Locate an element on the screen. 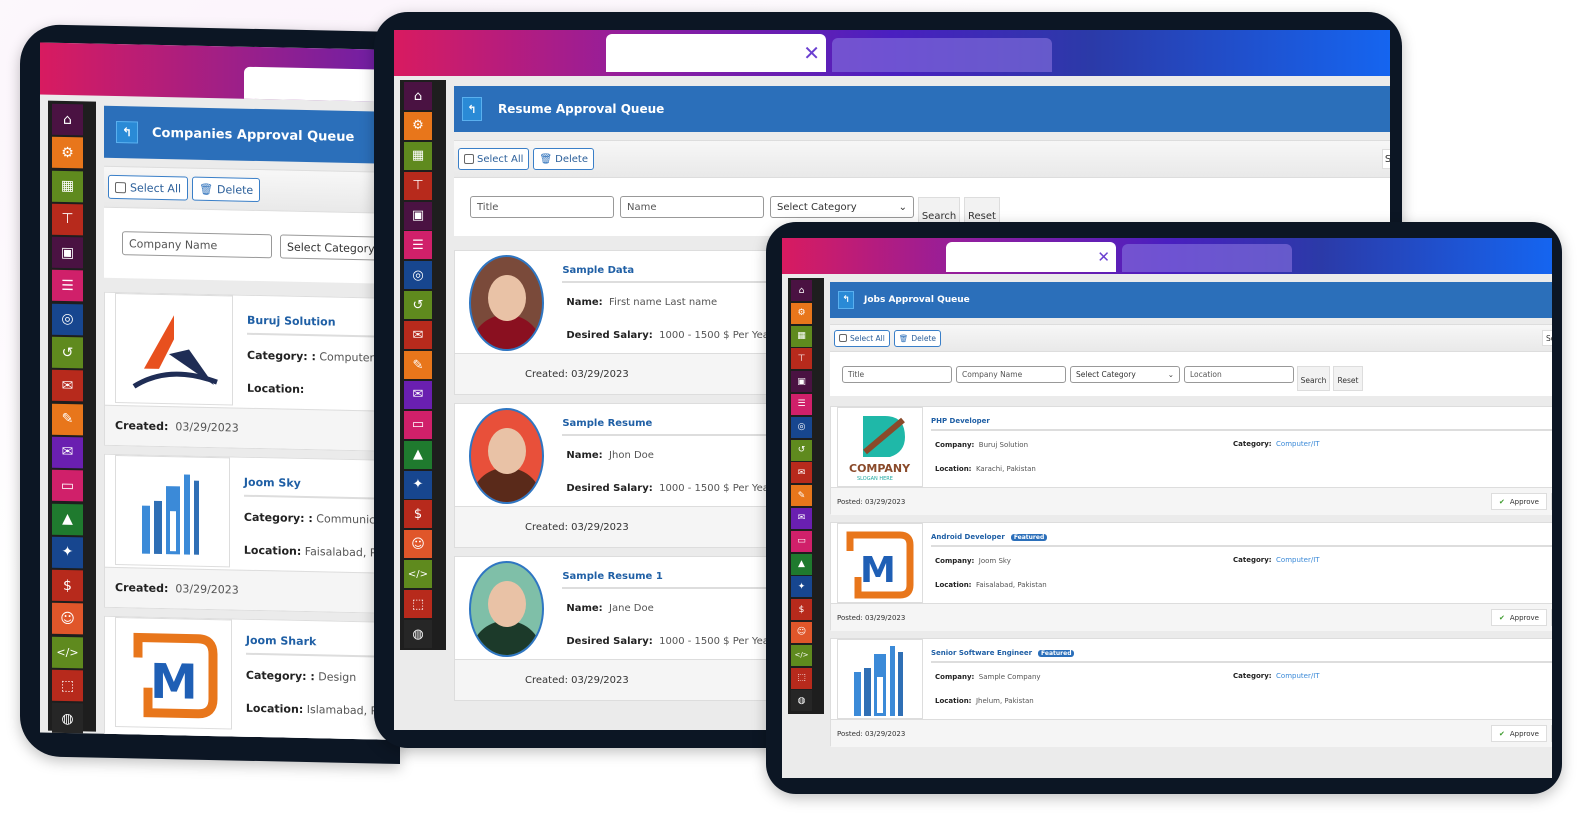 The width and height of the screenshot is (1593, 819). name-input: Name is located at coordinates (692, 207).